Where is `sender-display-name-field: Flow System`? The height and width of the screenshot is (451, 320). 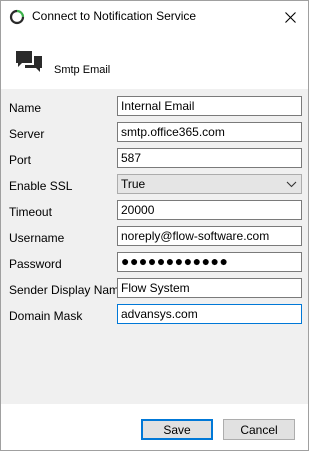 sender-display-name-field: Flow System is located at coordinates (209, 288).